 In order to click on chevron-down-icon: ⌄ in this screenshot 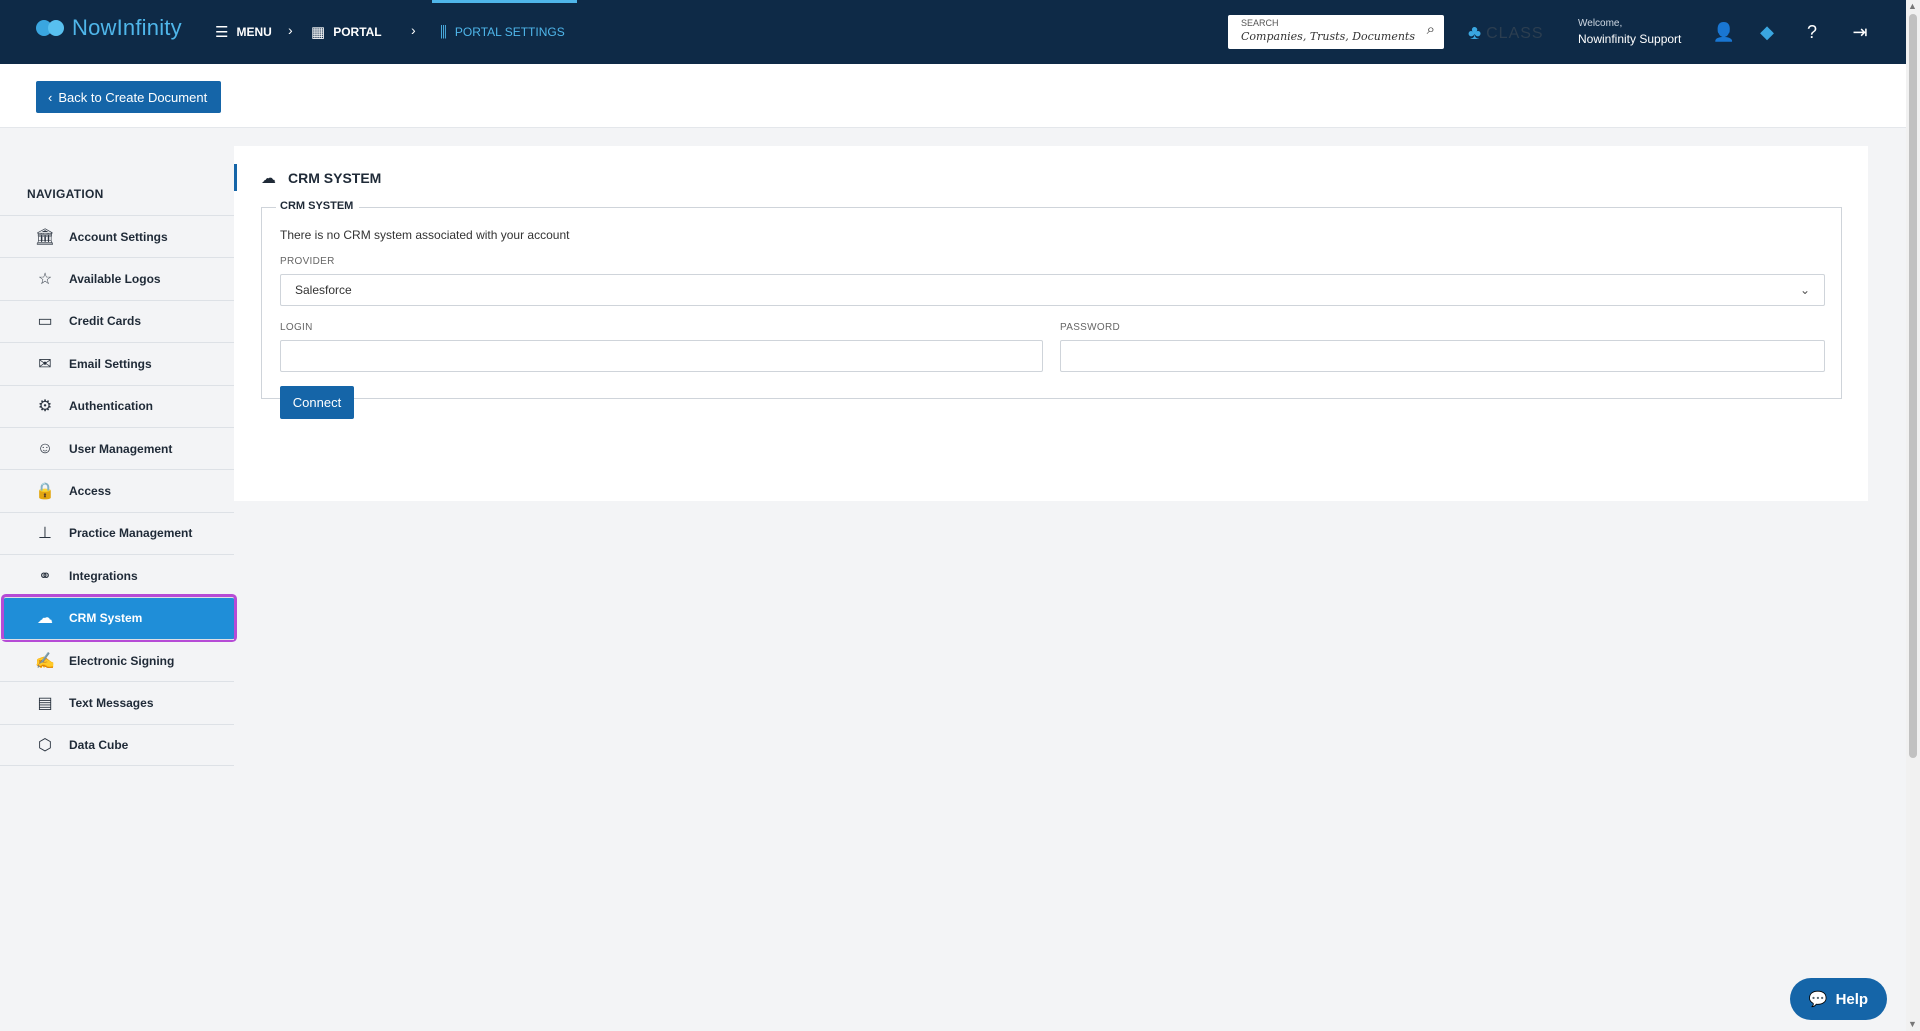, I will do `click(1804, 290)`.